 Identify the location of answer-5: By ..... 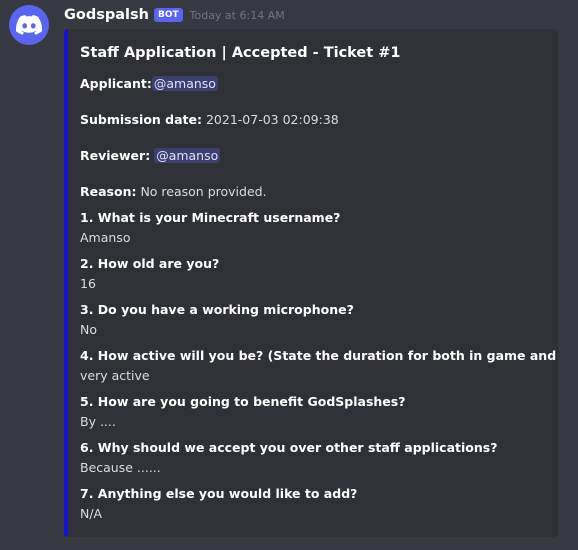
(98, 421).